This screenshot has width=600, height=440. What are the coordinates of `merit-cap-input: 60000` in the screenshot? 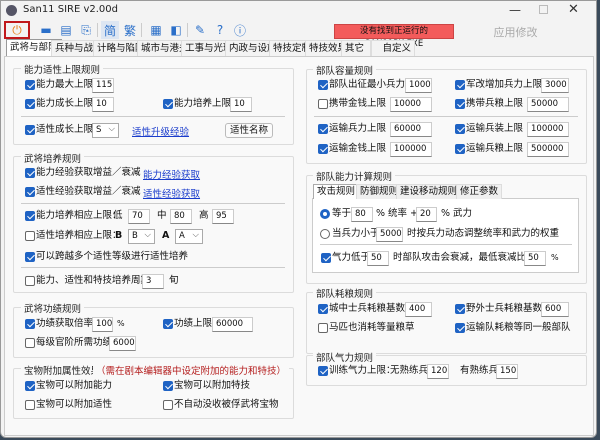 It's located at (232, 324).